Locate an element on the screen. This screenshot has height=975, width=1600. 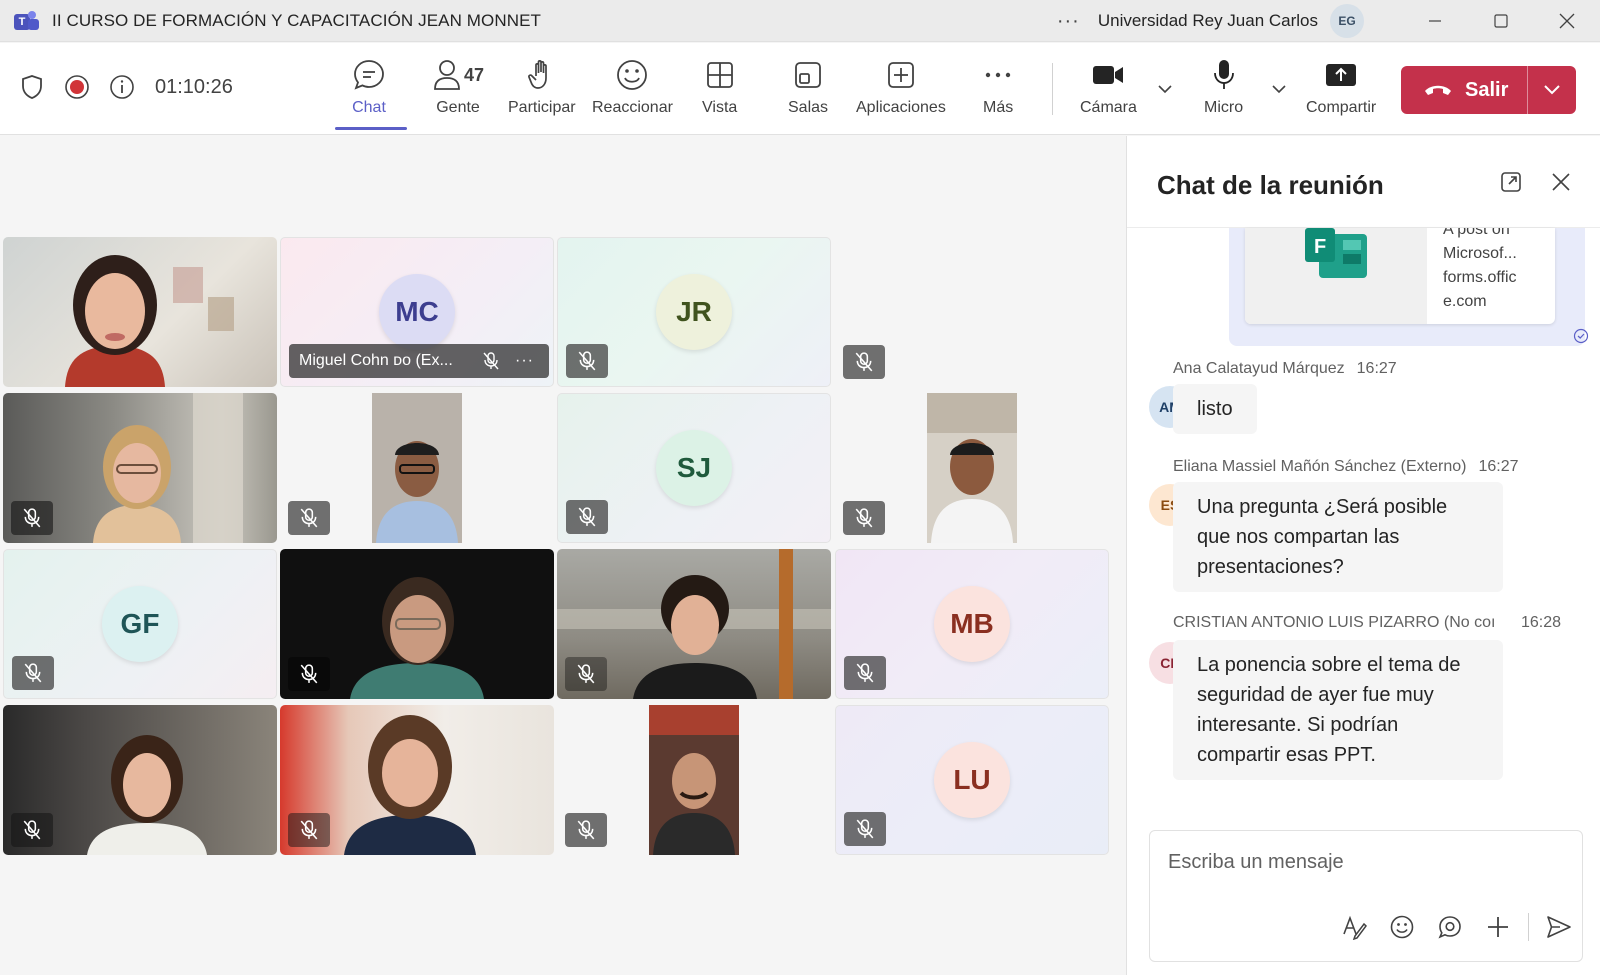
chat-header: Chat de la reunión is located at coordinates (1363, 182).